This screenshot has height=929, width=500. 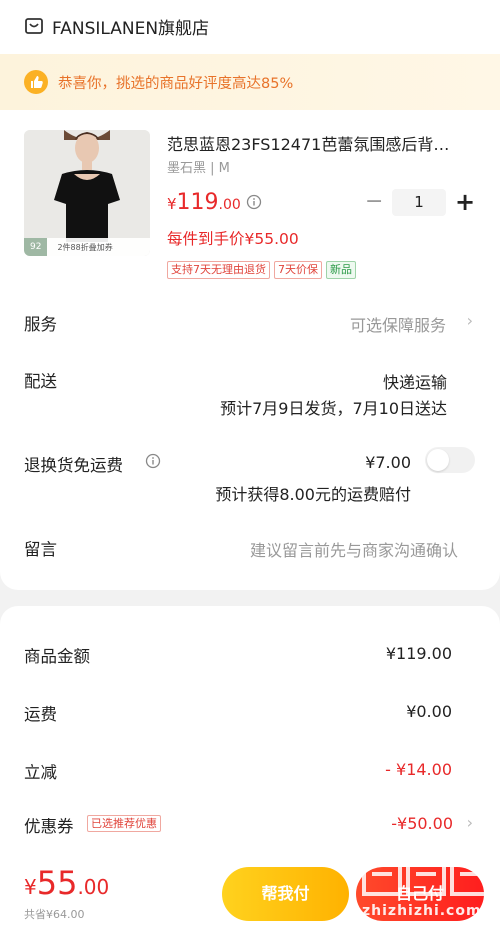 I want to click on product-price: ¥ 119 .00, so click(x=204, y=202).